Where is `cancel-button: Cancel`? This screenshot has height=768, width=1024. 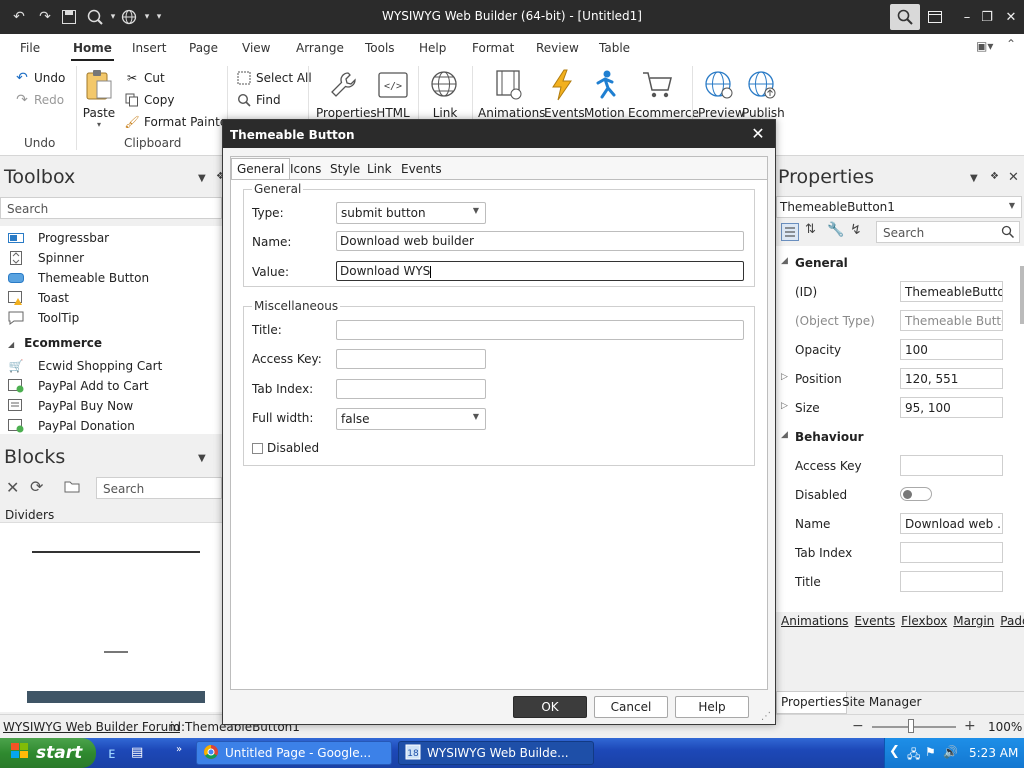 cancel-button: Cancel is located at coordinates (631, 707).